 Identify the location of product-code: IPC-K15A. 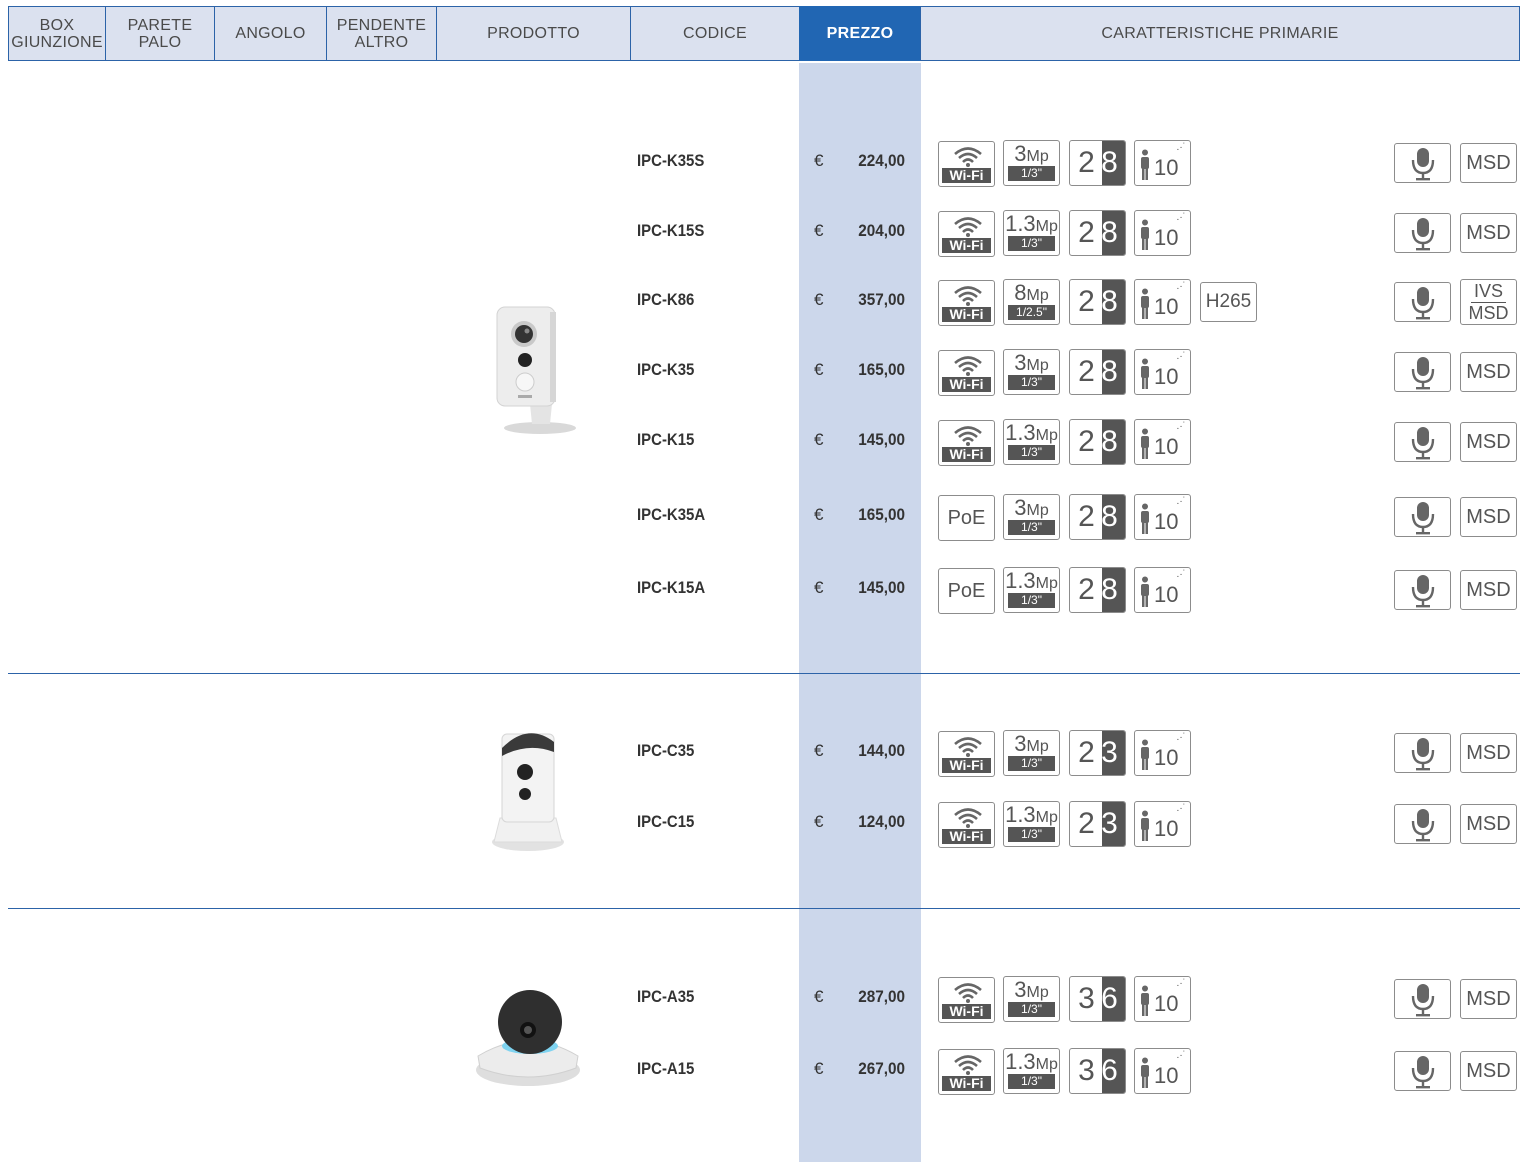
(671, 587).